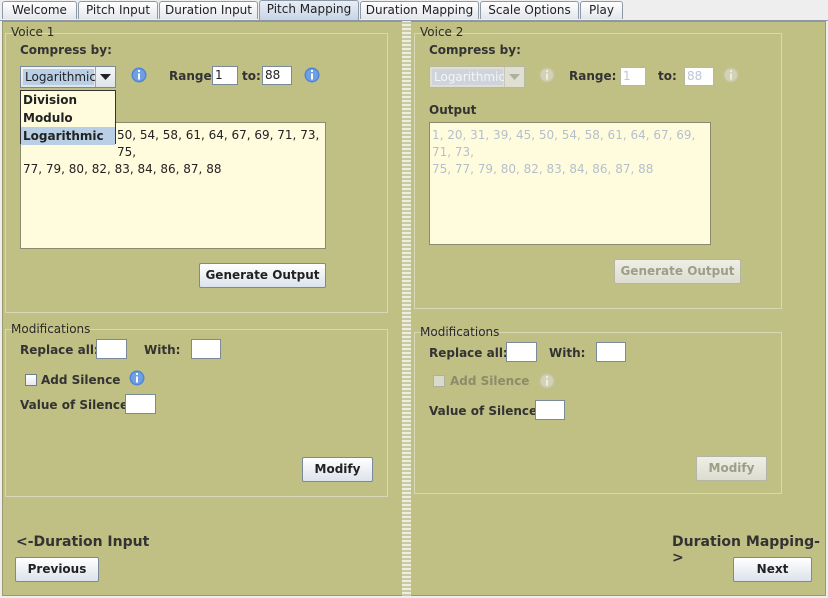 The image size is (828, 598). Describe the element at coordinates (76, 405) in the screenshot. I see `voice1-value-of-silence-label: Value of Silence:` at that location.